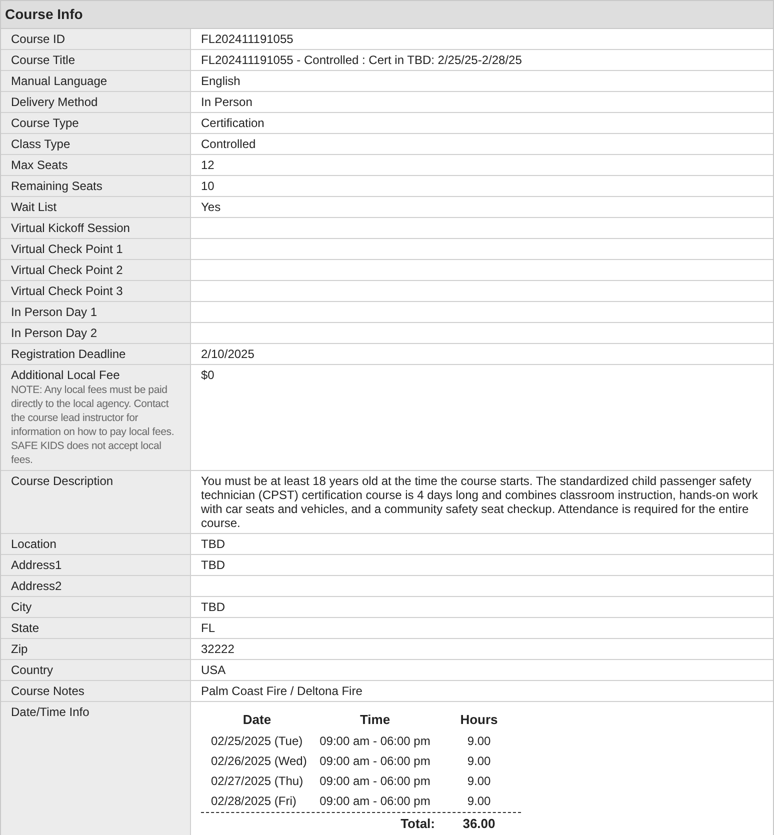 This screenshot has height=835, width=774. Describe the element at coordinates (21, 607) in the screenshot. I see `field-label: City` at that location.